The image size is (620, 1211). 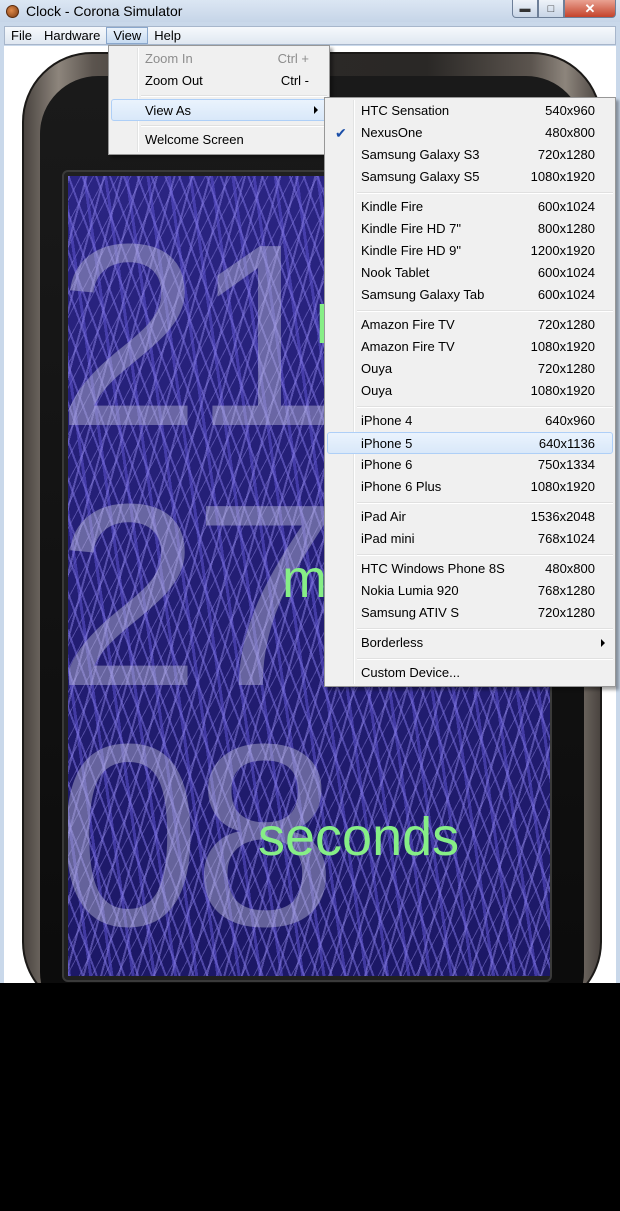 I want to click on maximize-button: □, so click(x=551, y=9).